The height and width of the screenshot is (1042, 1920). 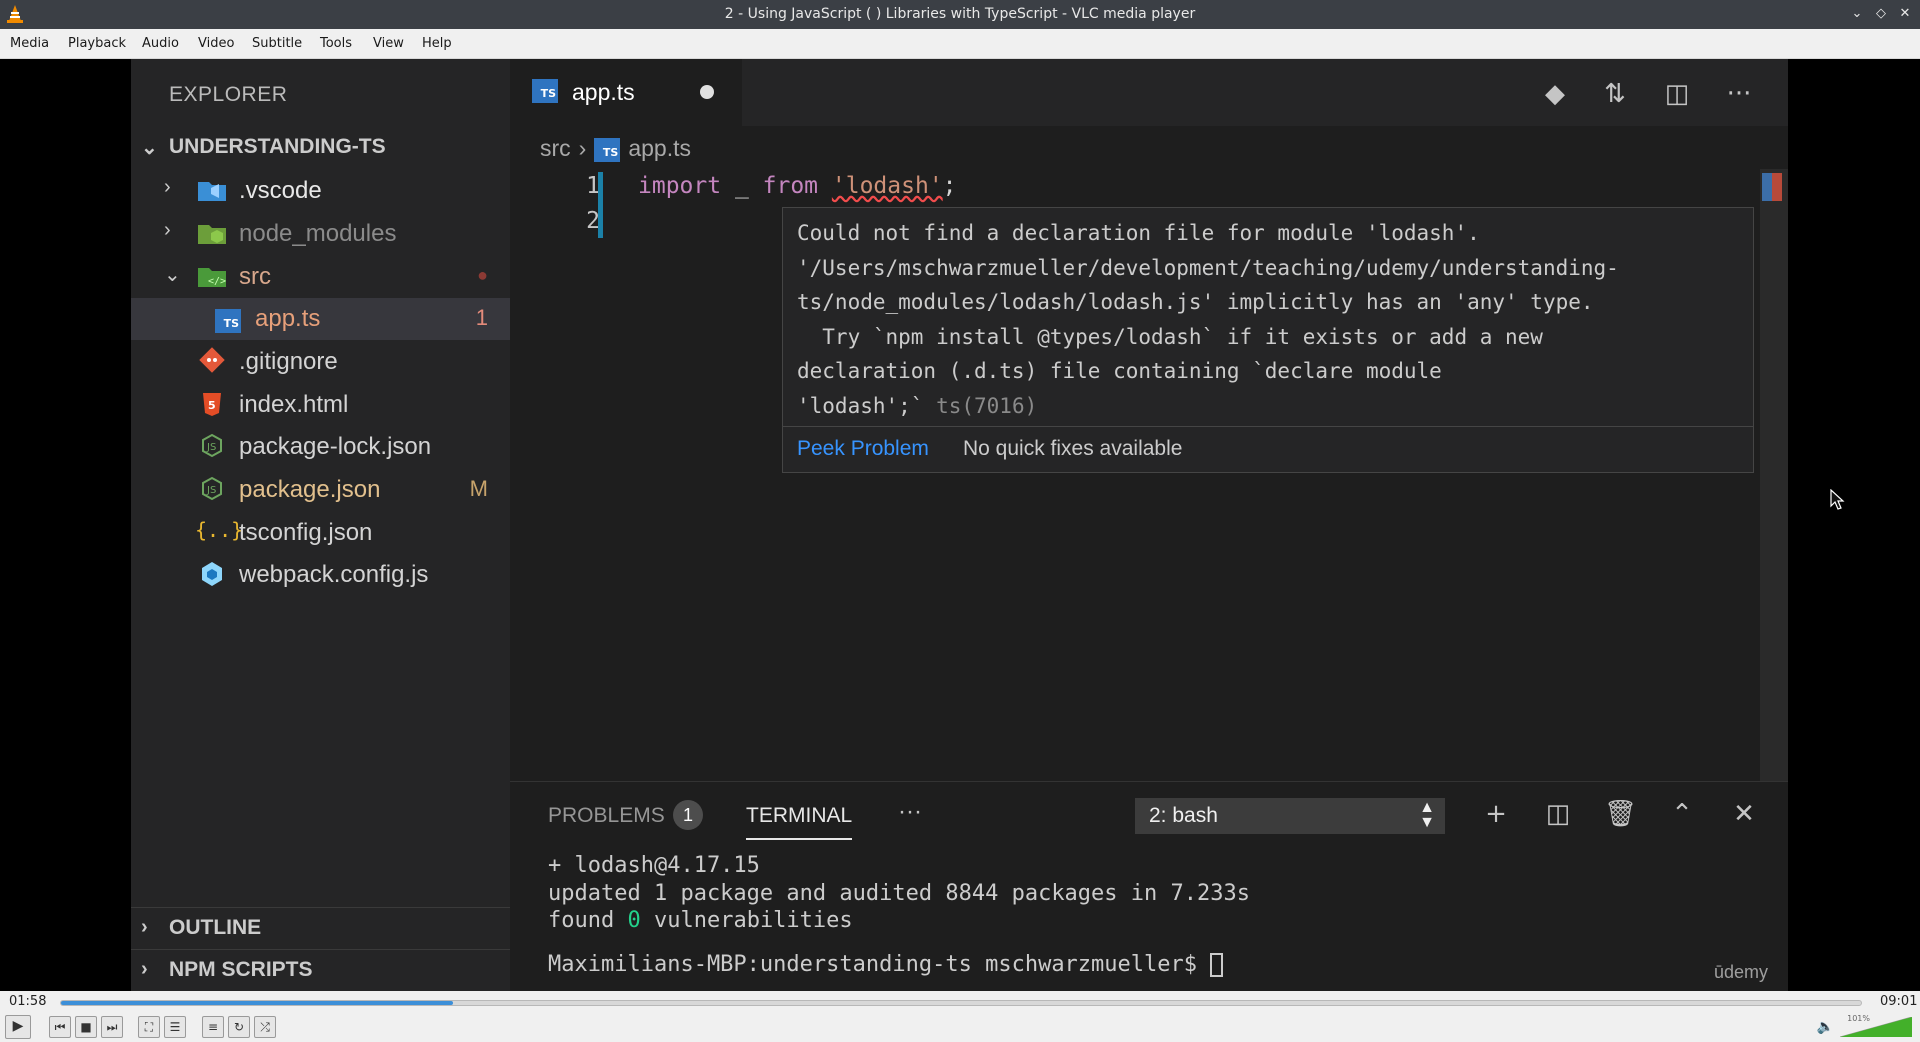 What do you see at coordinates (112, 1027) in the screenshot?
I see `next-button: ⏭` at bounding box center [112, 1027].